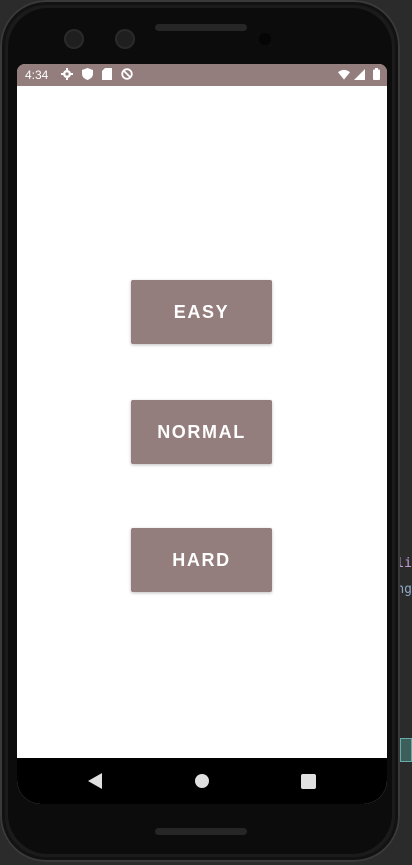 The height and width of the screenshot is (865, 412). I want to click on wifi-icon, so click(344, 74).